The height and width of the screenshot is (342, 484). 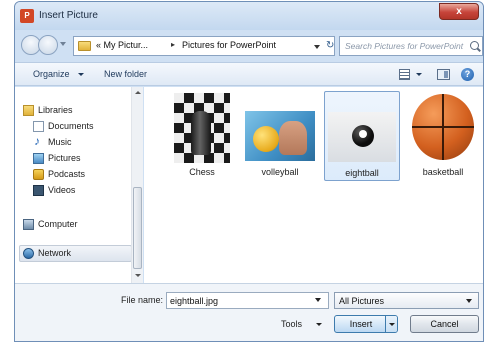 What do you see at coordinates (75, 253) in the screenshot?
I see `nav-selection-highlight` at bounding box center [75, 253].